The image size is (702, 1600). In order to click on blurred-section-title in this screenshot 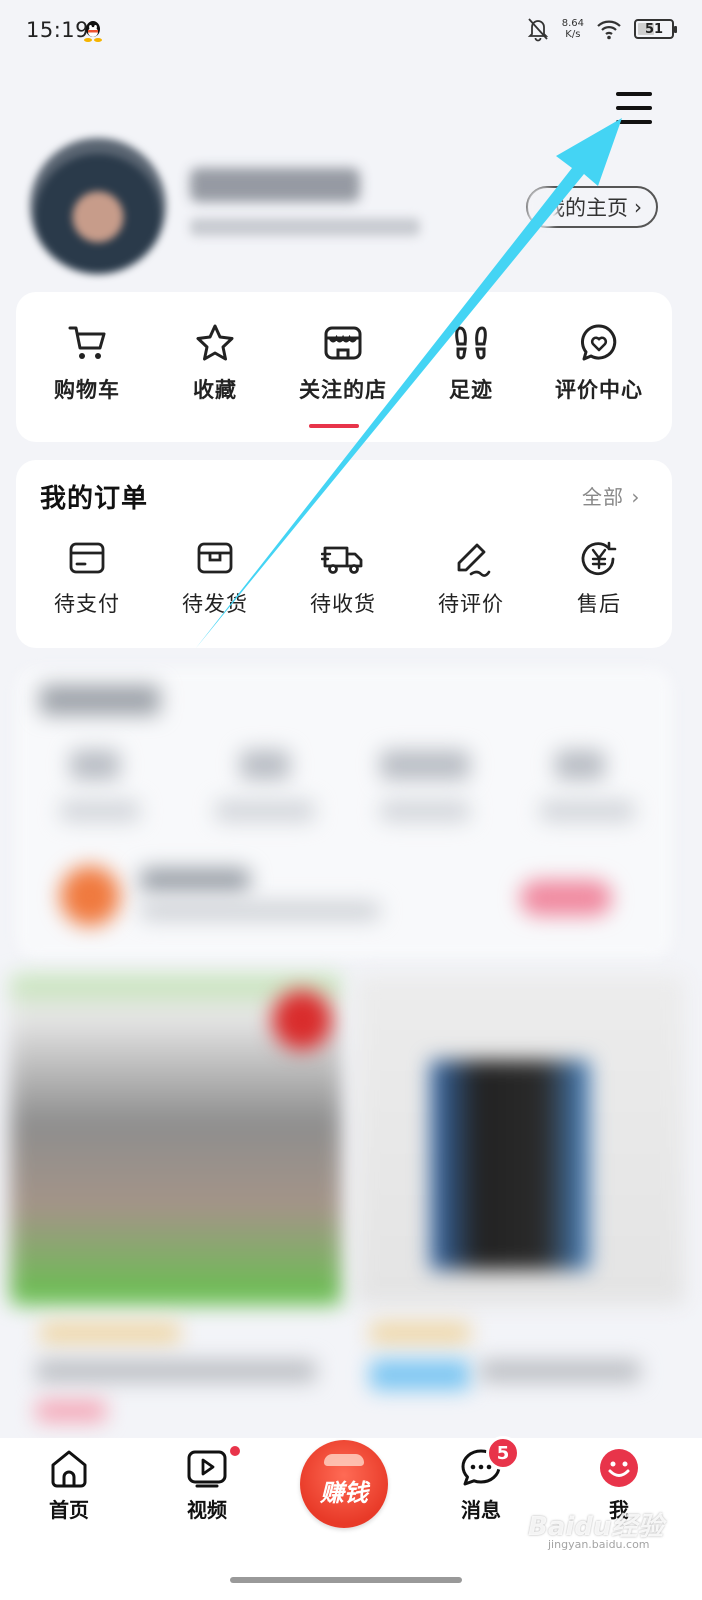, I will do `click(100, 700)`.